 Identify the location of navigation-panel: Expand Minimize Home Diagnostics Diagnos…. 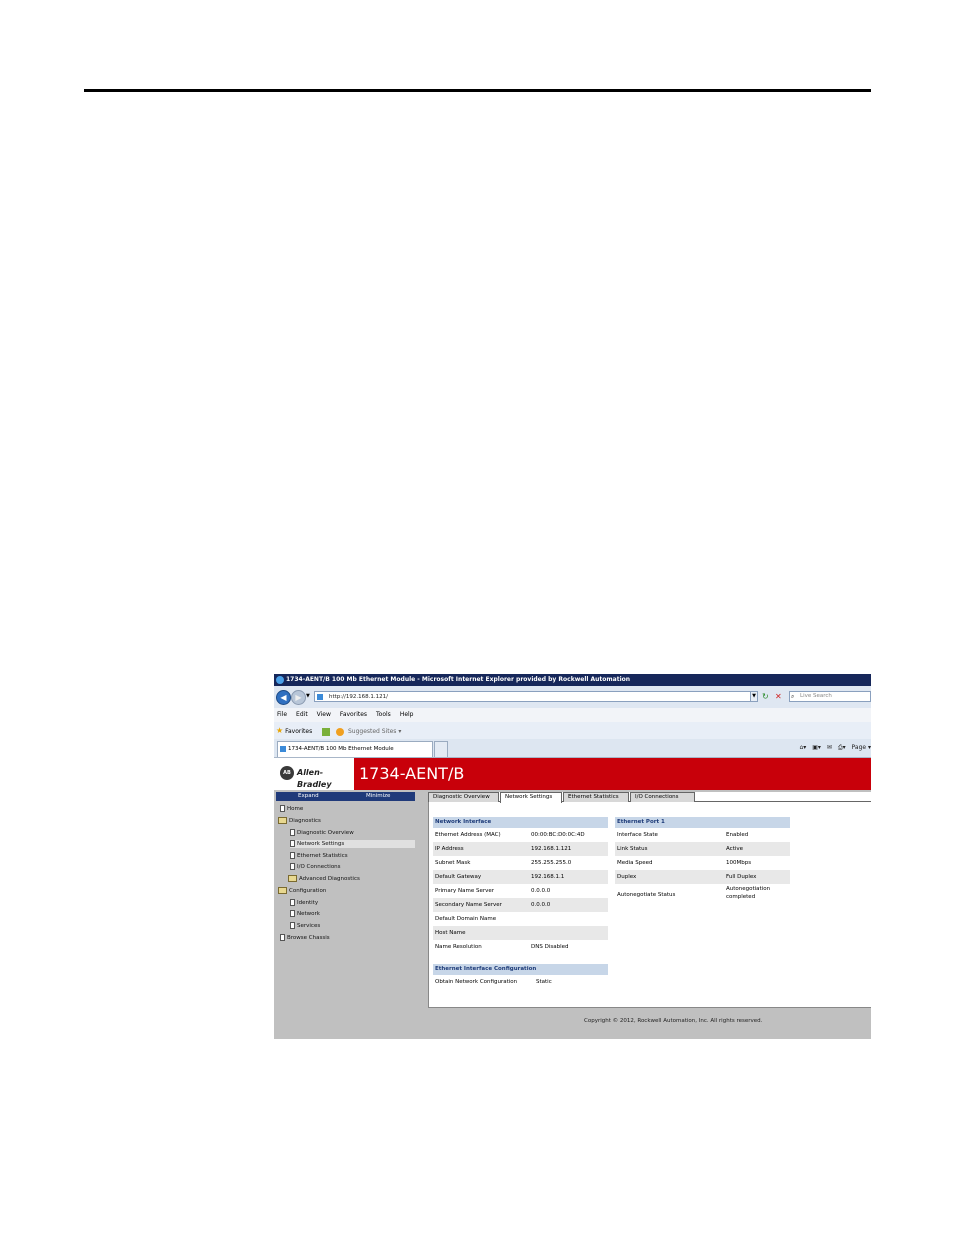
(346, 915).